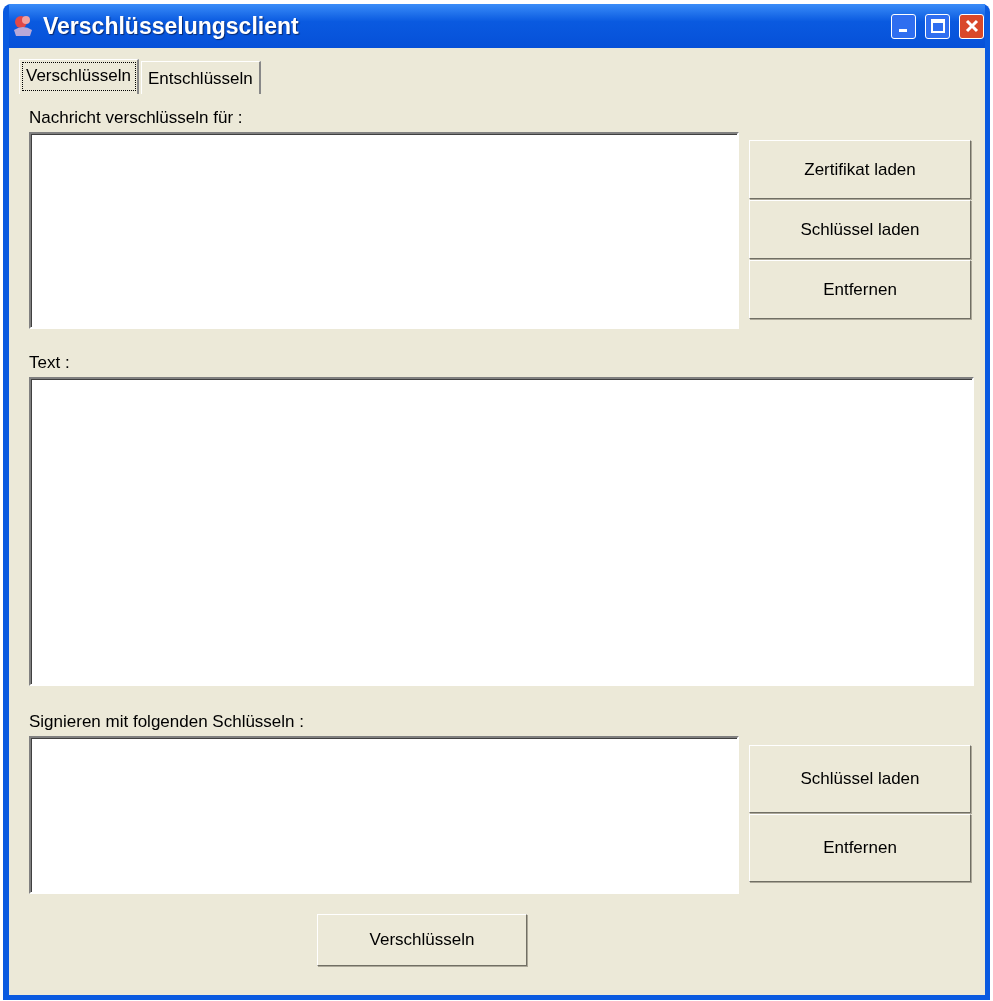 The width and height of the screenshot is (993, 1001). What do you see at coordinates (136, 118) in the screenshot?
I see `field-label: Nachricht verschlüsseln für :` at bounding box center [136, 118].